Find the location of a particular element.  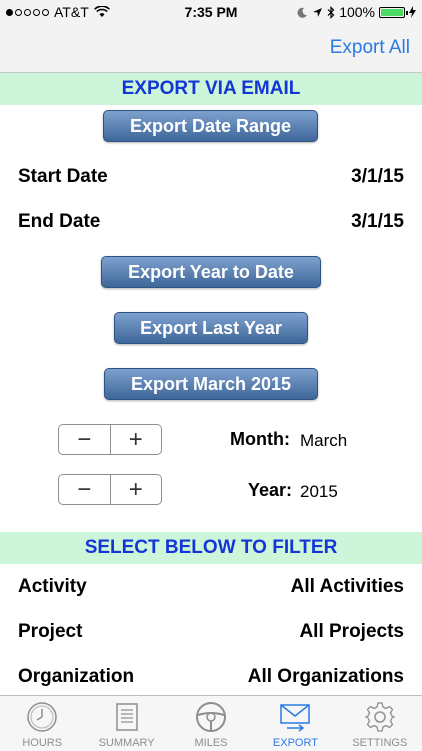

month-stepper: − + is located at coordinates (110, 439).